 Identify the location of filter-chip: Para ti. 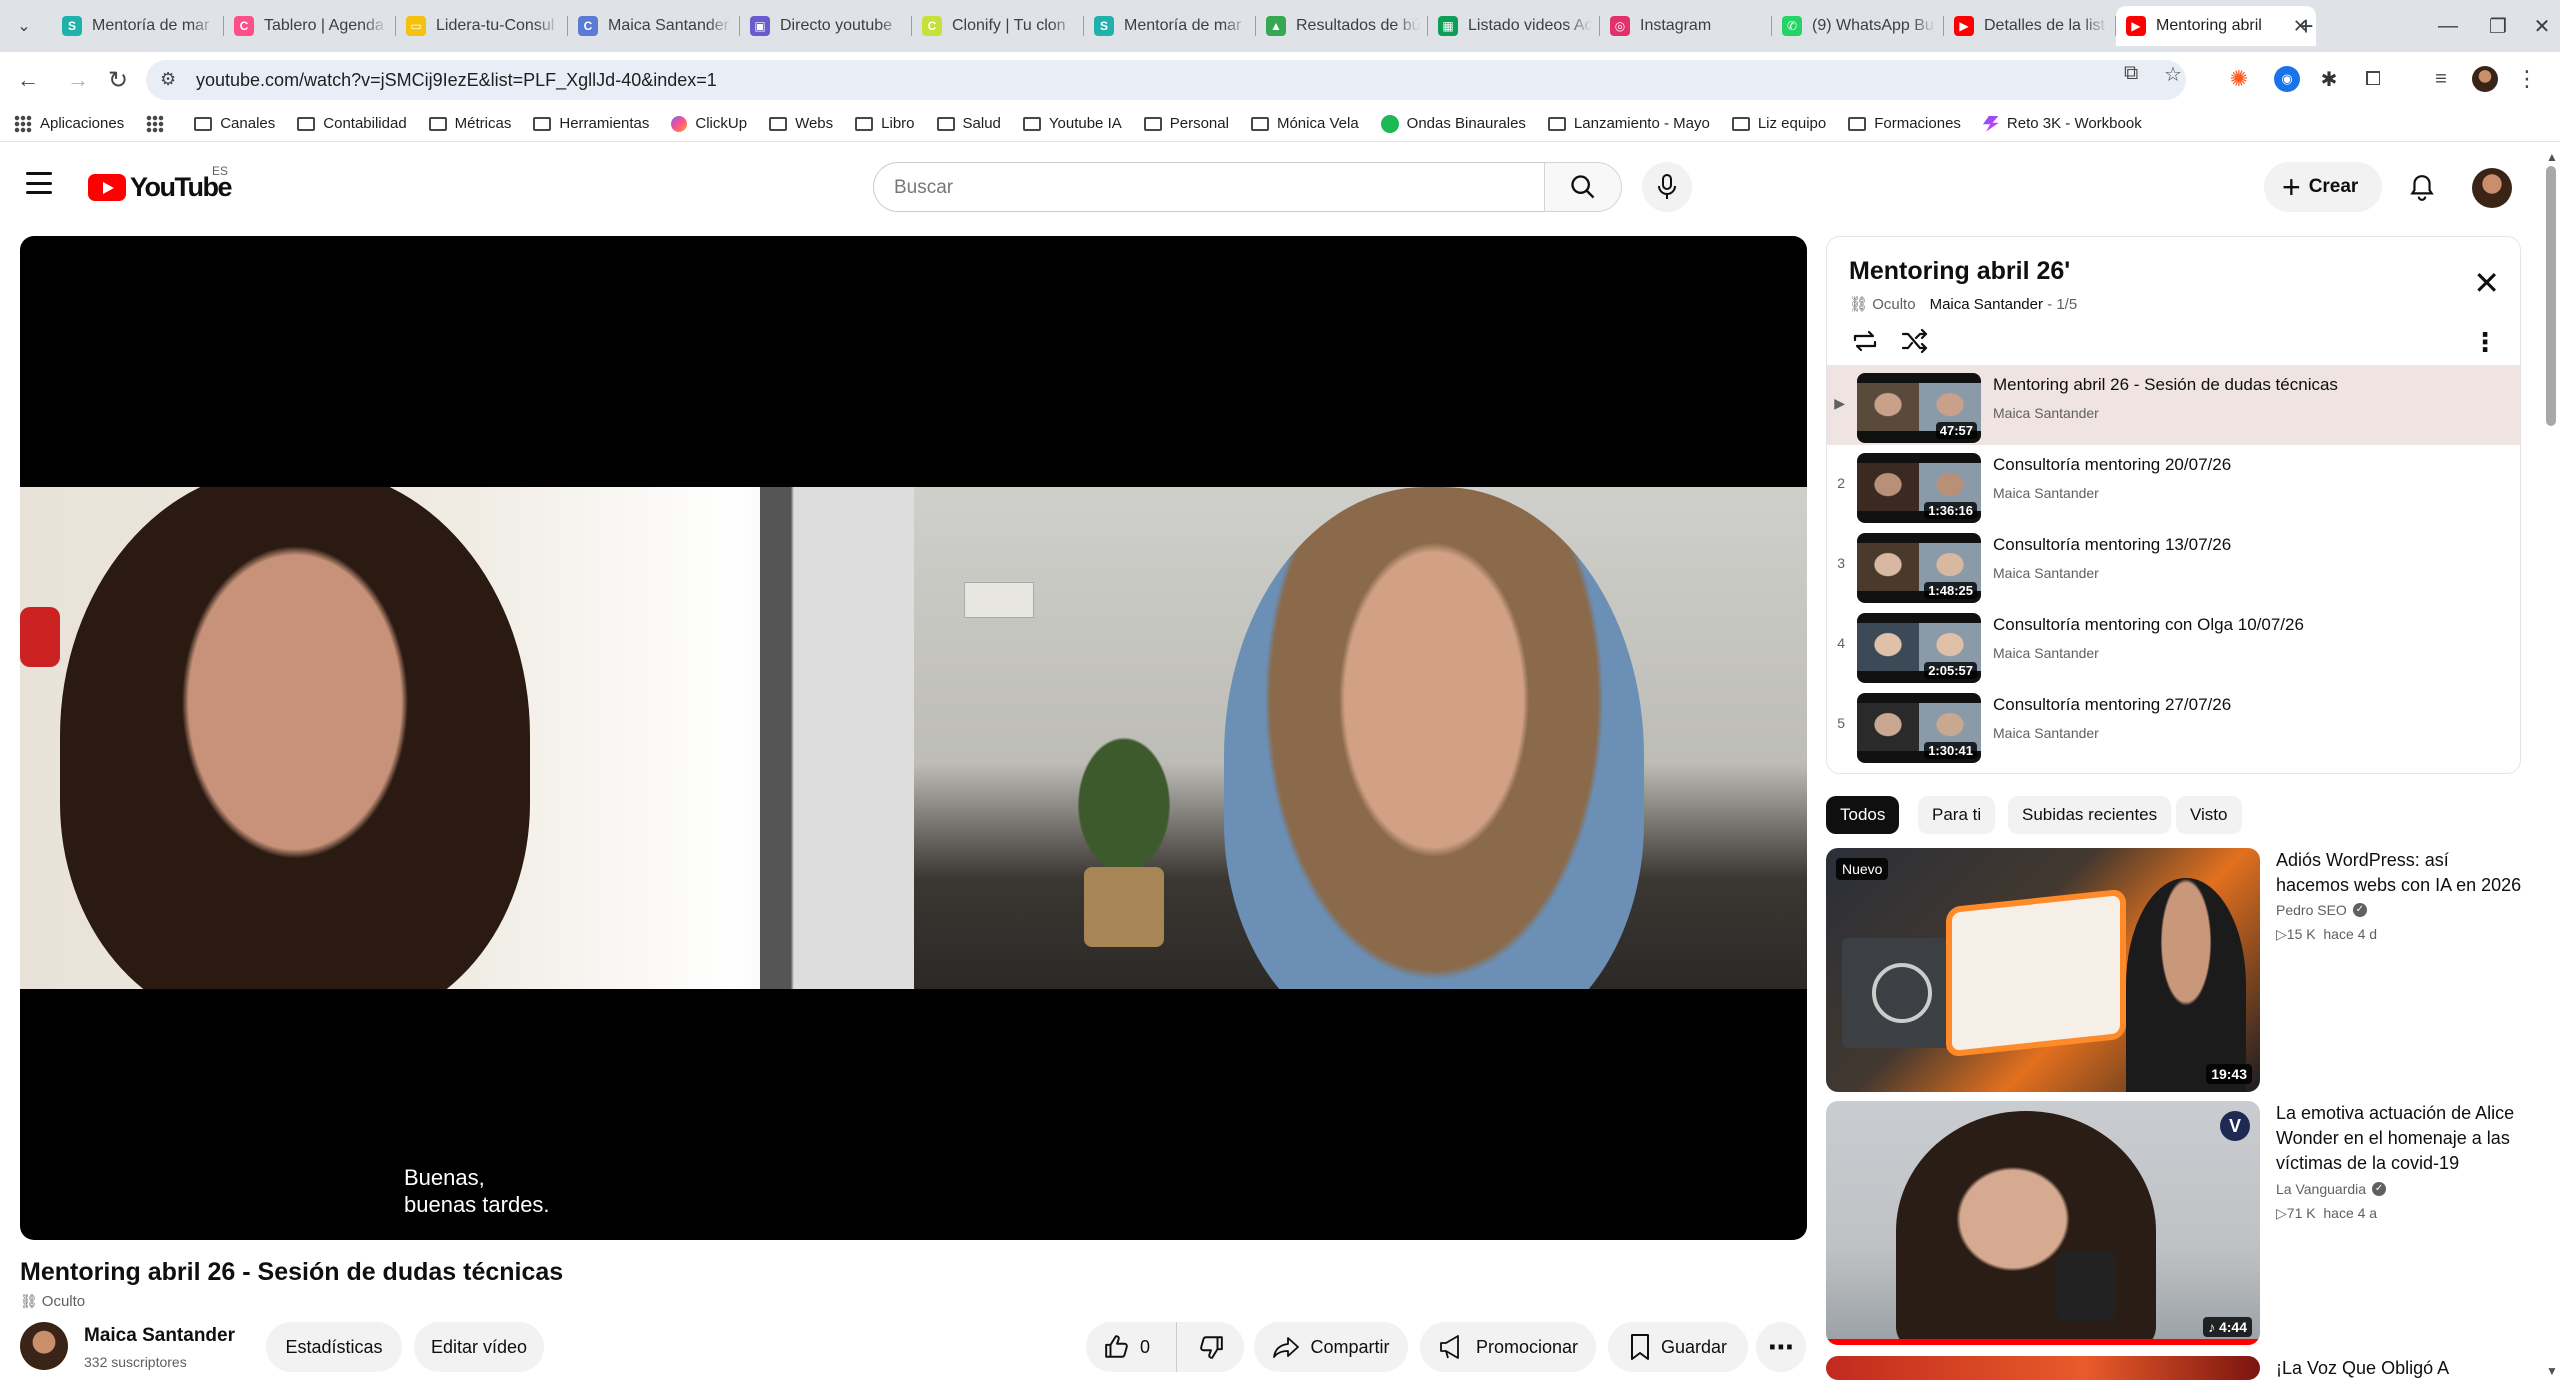
(1957, 815).